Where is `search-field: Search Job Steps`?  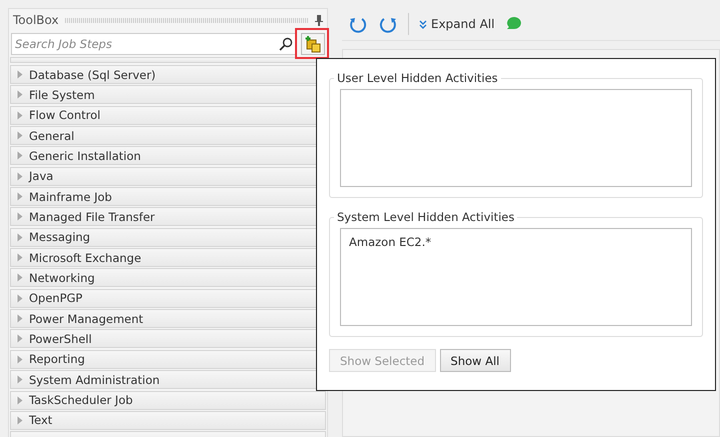
search-field: Search Job Steps is located at coordinates (154, 44).